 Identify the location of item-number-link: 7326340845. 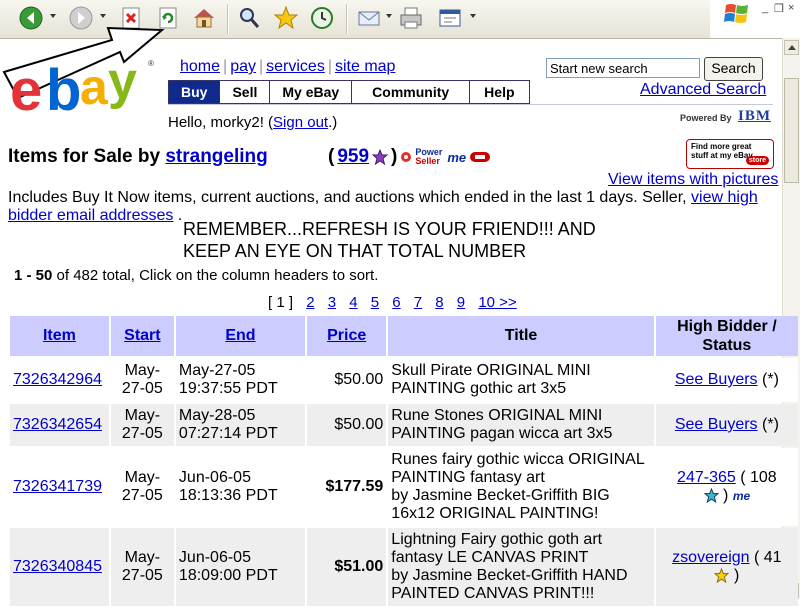
(57, 566).